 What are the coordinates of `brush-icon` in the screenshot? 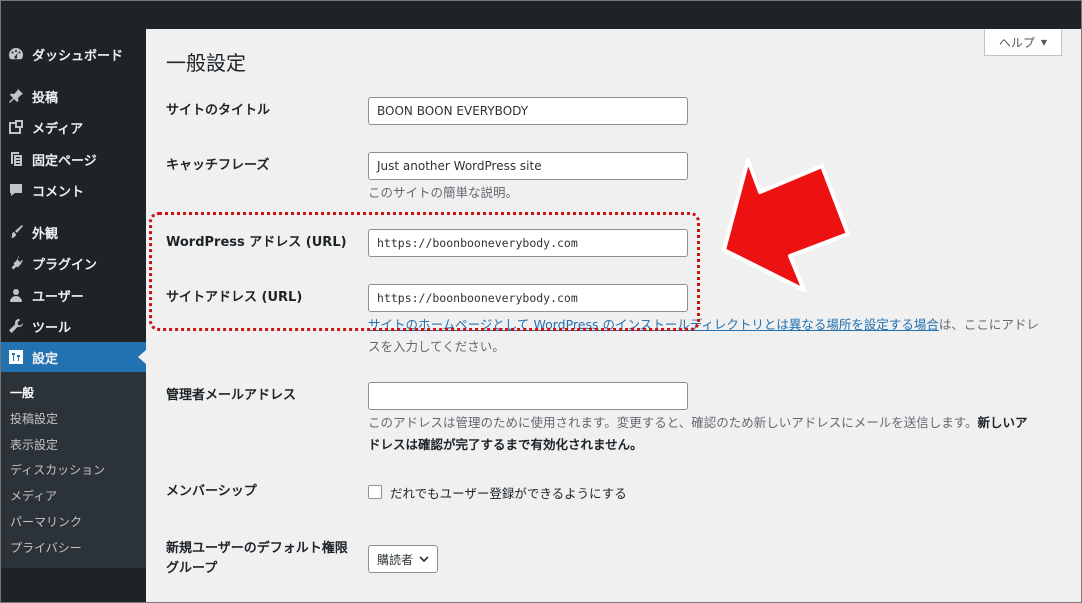 It's located at (16, 232).